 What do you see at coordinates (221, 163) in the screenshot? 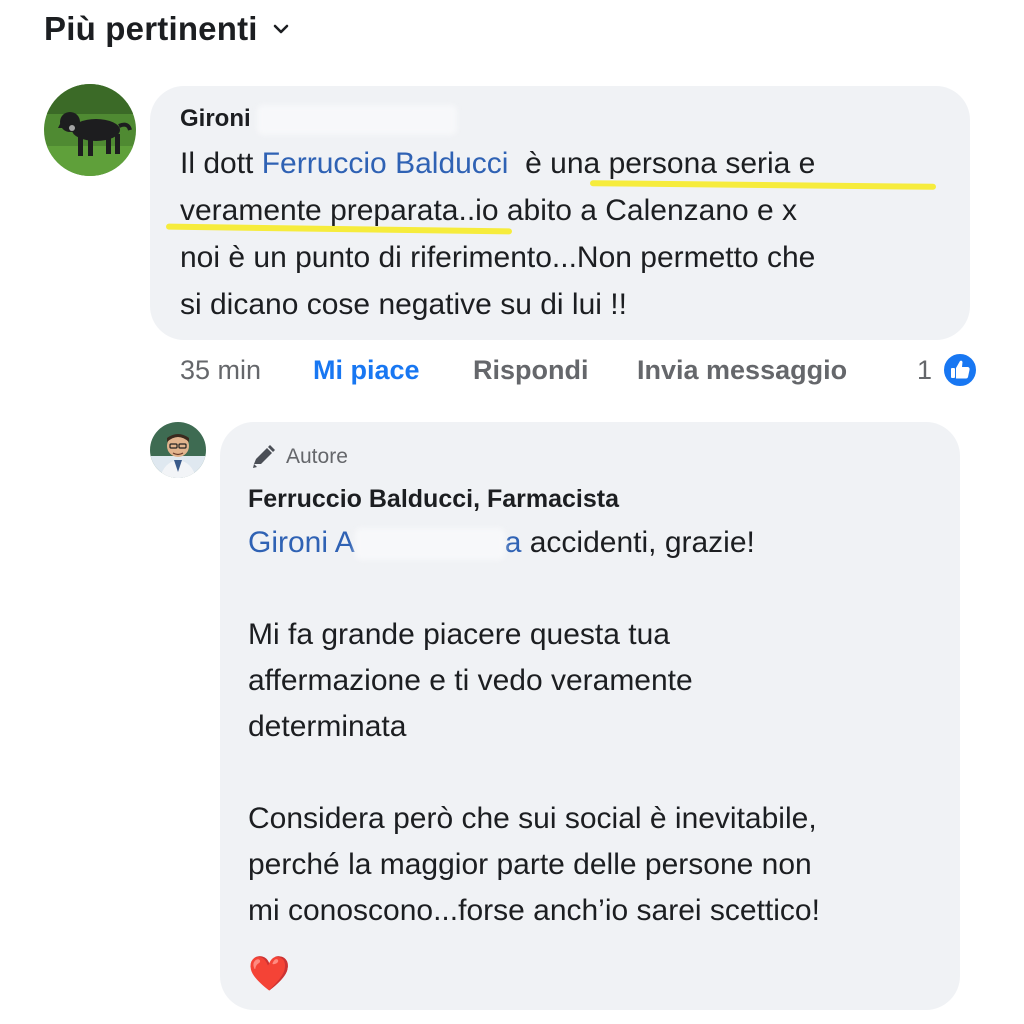
I see `comment-text-intro: Il dott` at bounding box center [221, 163].